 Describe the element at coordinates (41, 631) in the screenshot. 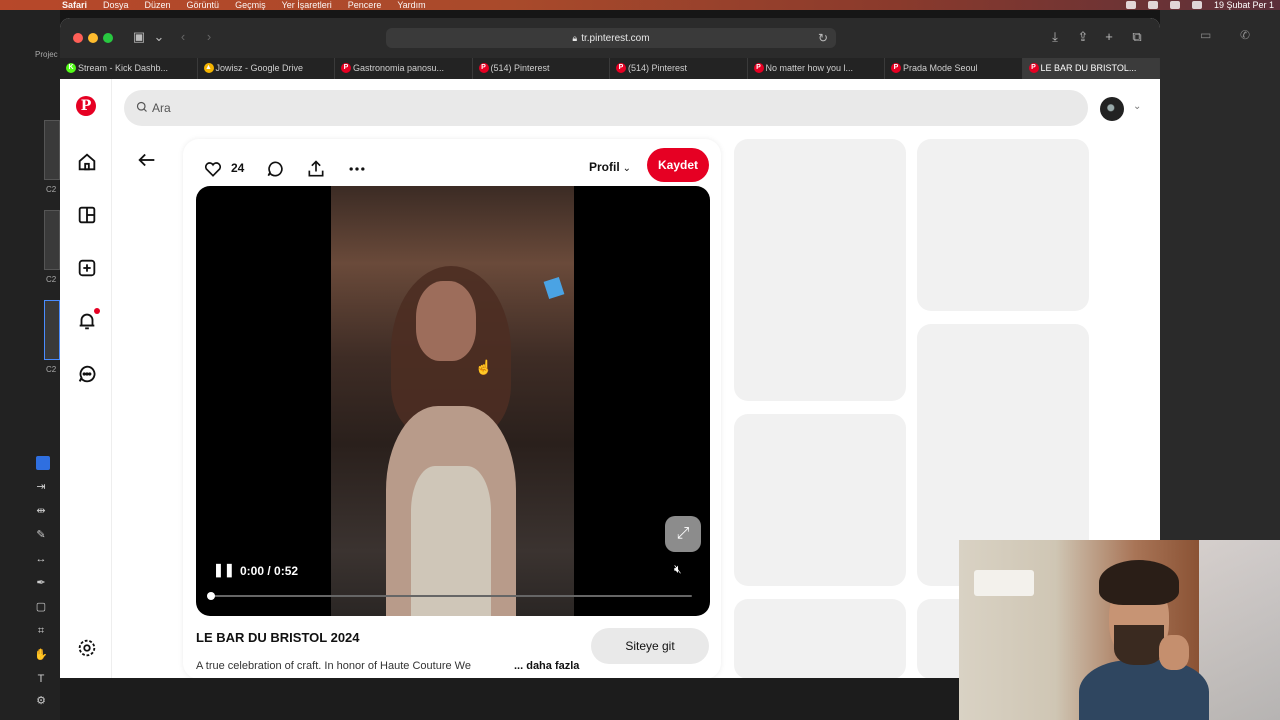

I see `crop-tool-icon: ⌗` at that location.